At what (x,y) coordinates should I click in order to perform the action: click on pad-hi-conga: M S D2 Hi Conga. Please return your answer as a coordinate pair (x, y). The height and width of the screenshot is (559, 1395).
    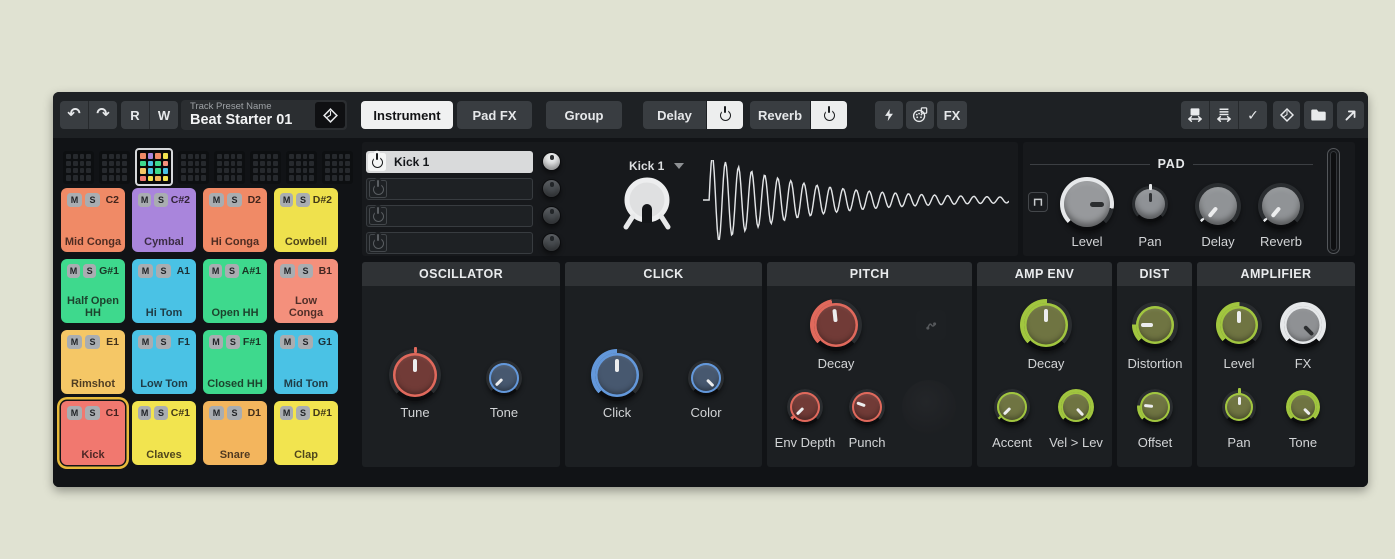
    Looking at the image, I should click on (235, 220).